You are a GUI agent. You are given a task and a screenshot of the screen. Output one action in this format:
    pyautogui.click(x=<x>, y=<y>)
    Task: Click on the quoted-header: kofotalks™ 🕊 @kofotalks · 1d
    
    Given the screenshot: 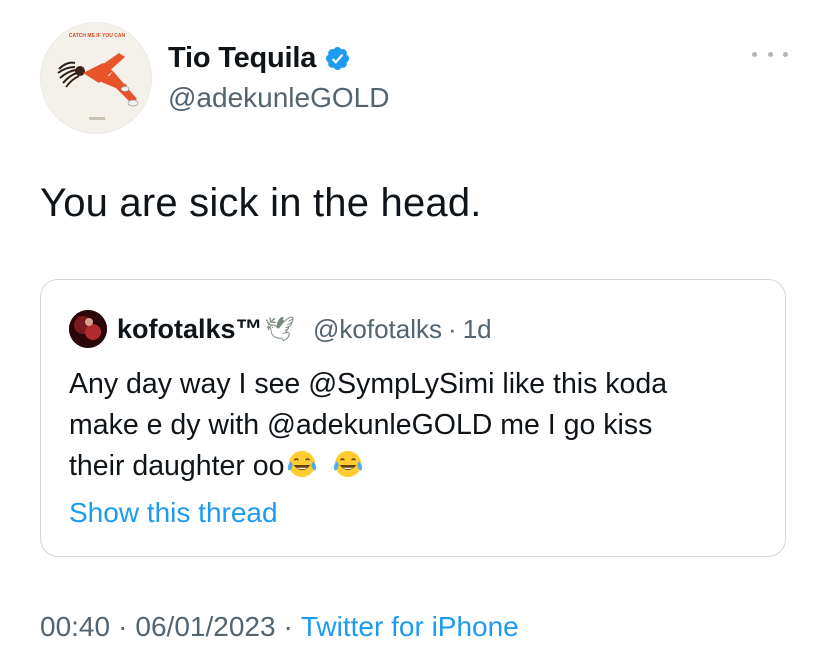 What is the action you would take?
    pyautogui.click(x=304, y=329)
    